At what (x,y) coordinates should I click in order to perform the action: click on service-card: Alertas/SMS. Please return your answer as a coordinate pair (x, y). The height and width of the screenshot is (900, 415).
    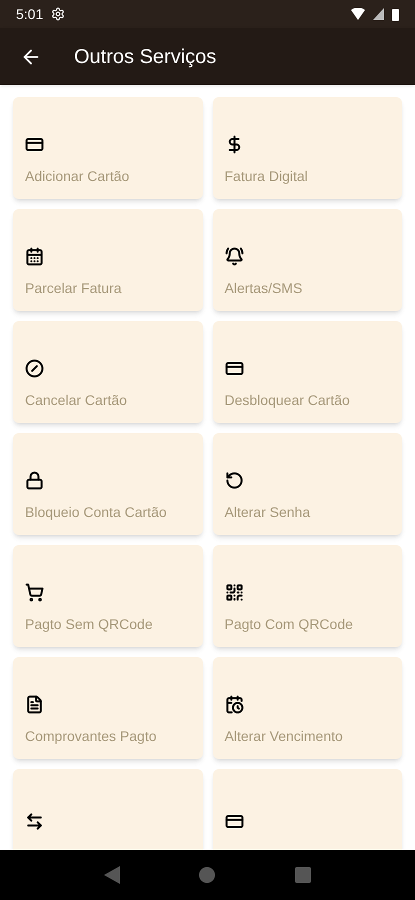
    Looking at the image, I should click on (307, 260).